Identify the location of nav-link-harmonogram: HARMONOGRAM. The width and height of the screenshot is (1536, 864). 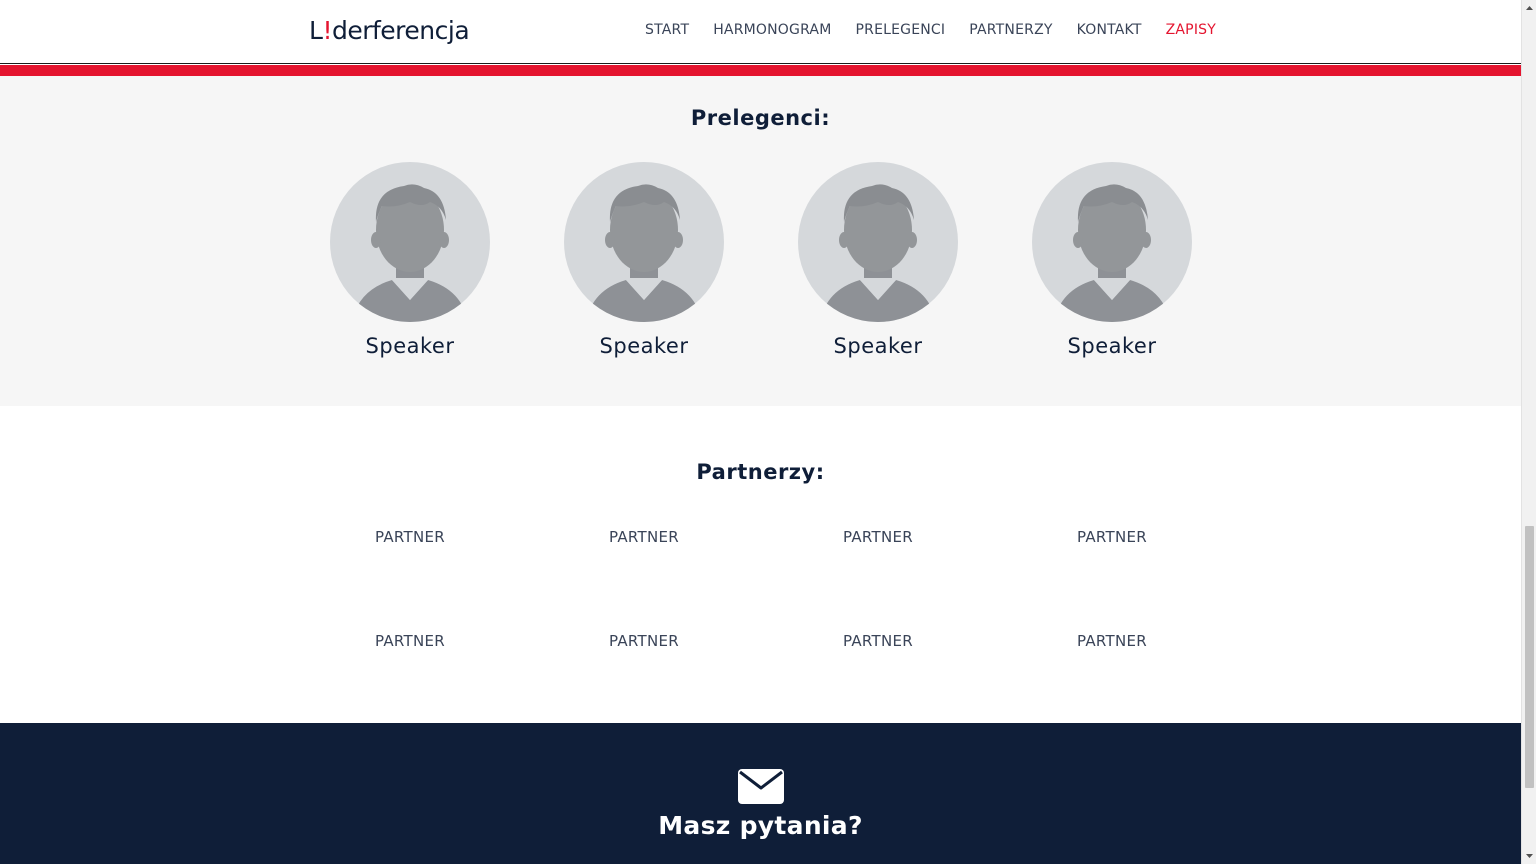
(772, 30).